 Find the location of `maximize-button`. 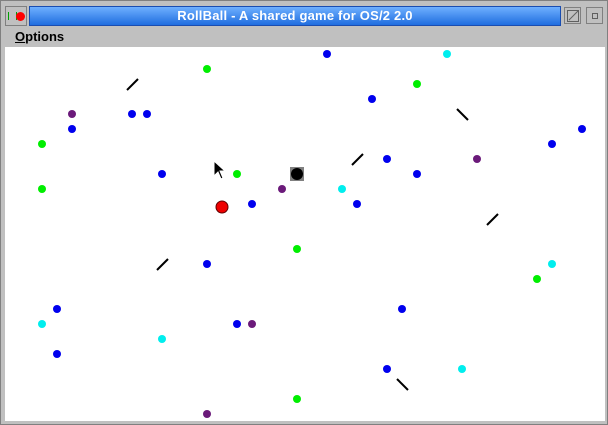

maximize-button is located at coordinates (572, 15).